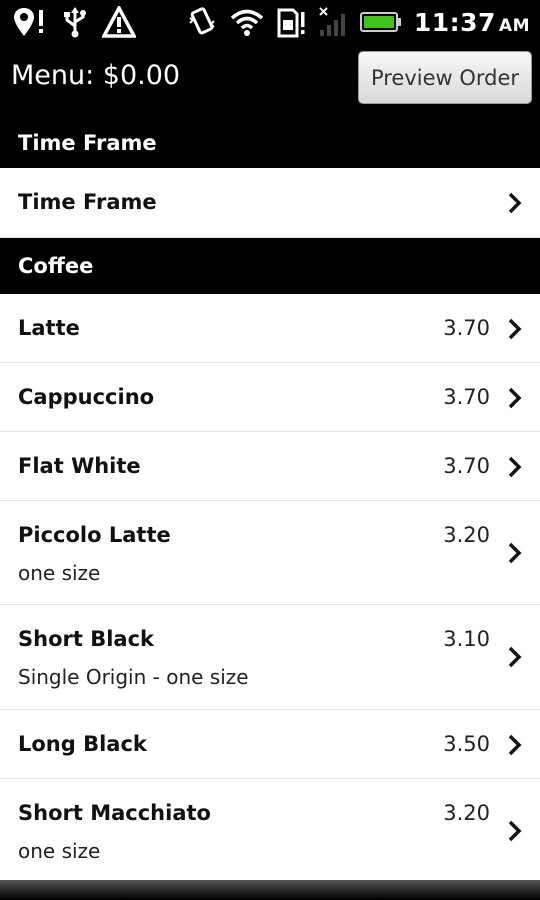 The image size is (540, 900). Describe the element at coordinates (119, 22) in the screenshot. I see `warning-icon` at that location.